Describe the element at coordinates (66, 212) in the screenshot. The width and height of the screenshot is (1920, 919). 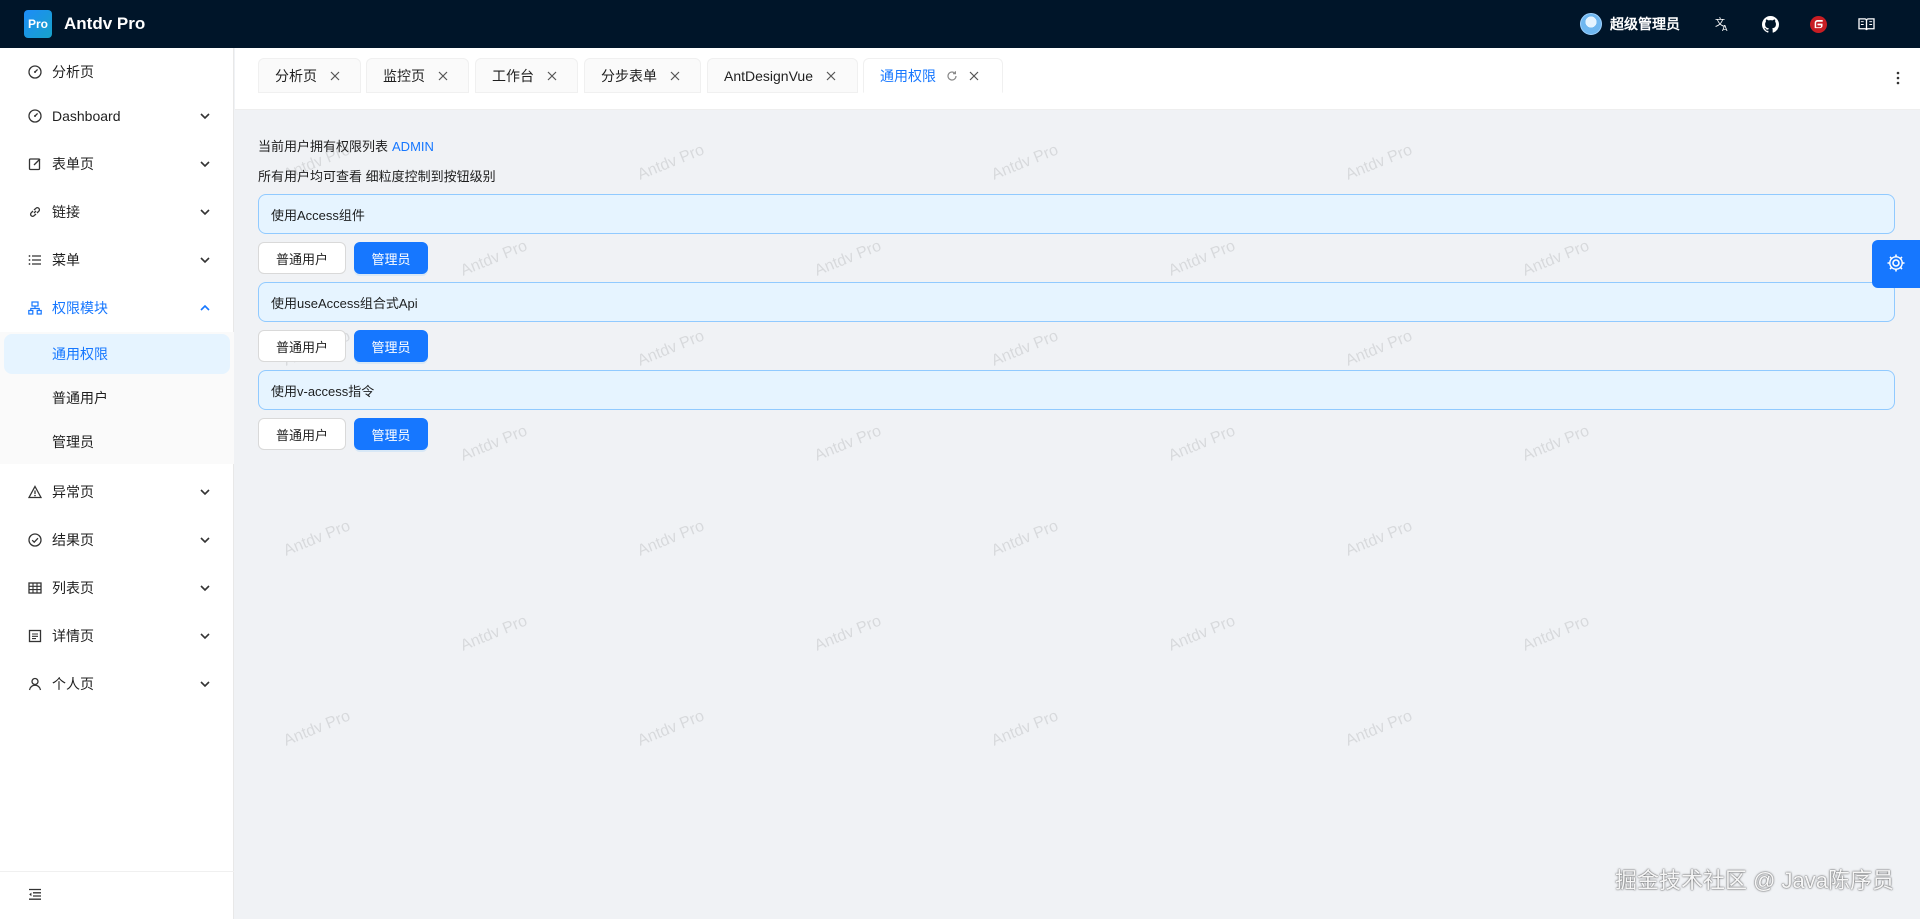
I see `sidebar-item-label: 链接` at that location.